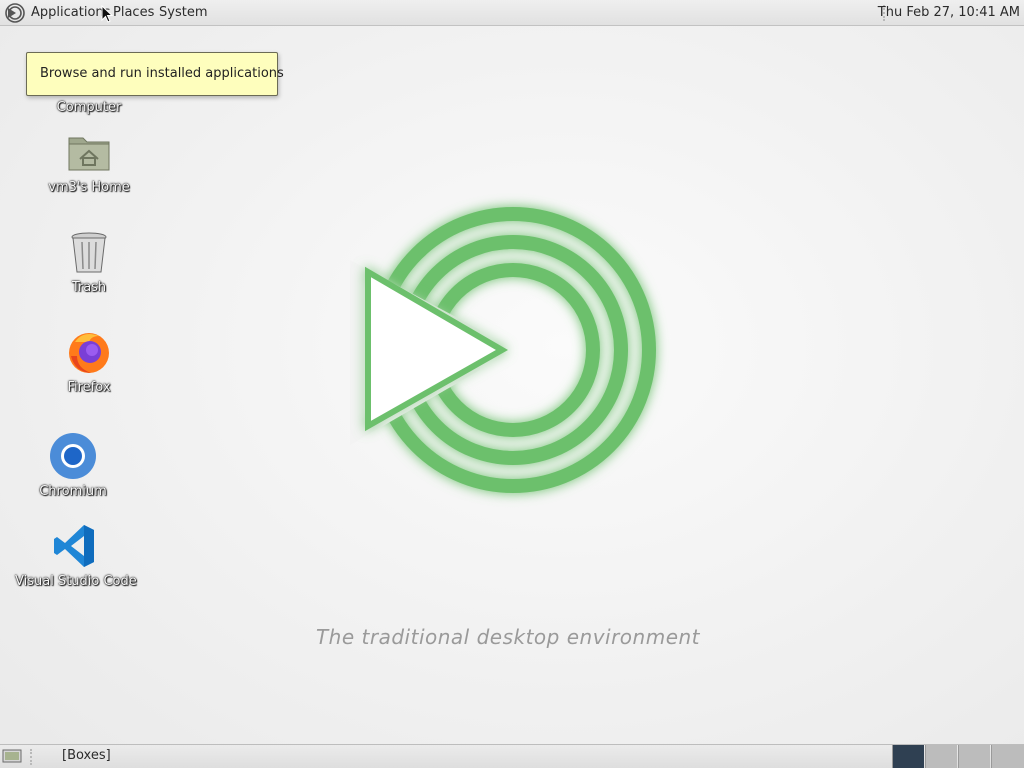 This screenshot has width=1024, height=768. What do you see at coordinates (74, 546) in the screenshot?
I see `vscode-icon` at bounding box center [74, 546].